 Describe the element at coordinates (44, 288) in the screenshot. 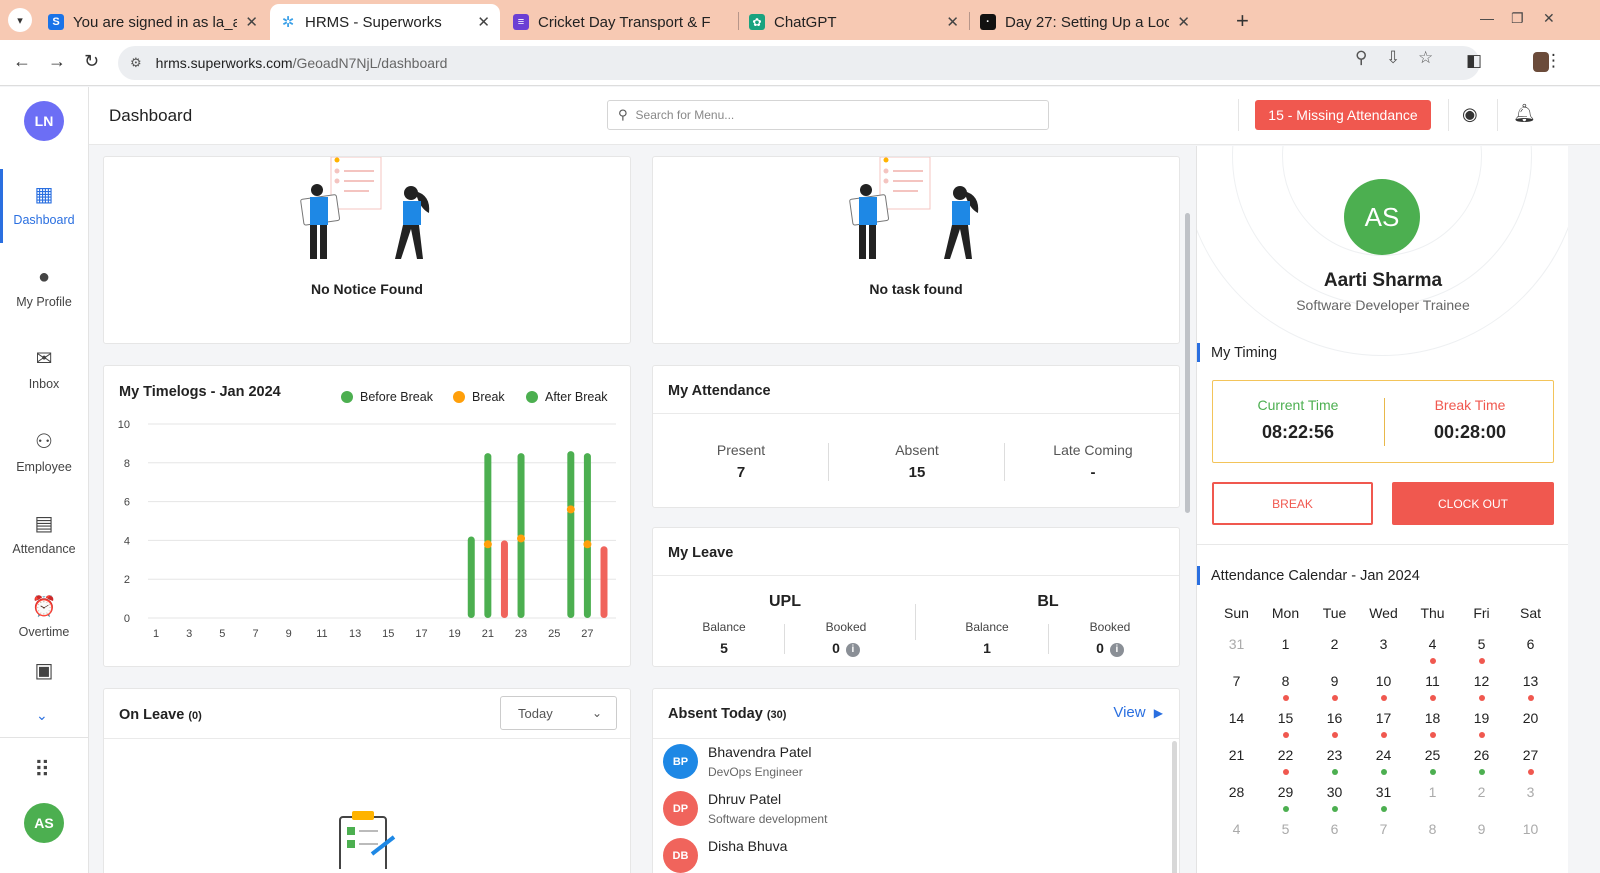

I see `sidebar-item-my-profile: ● My Profile` at that location.